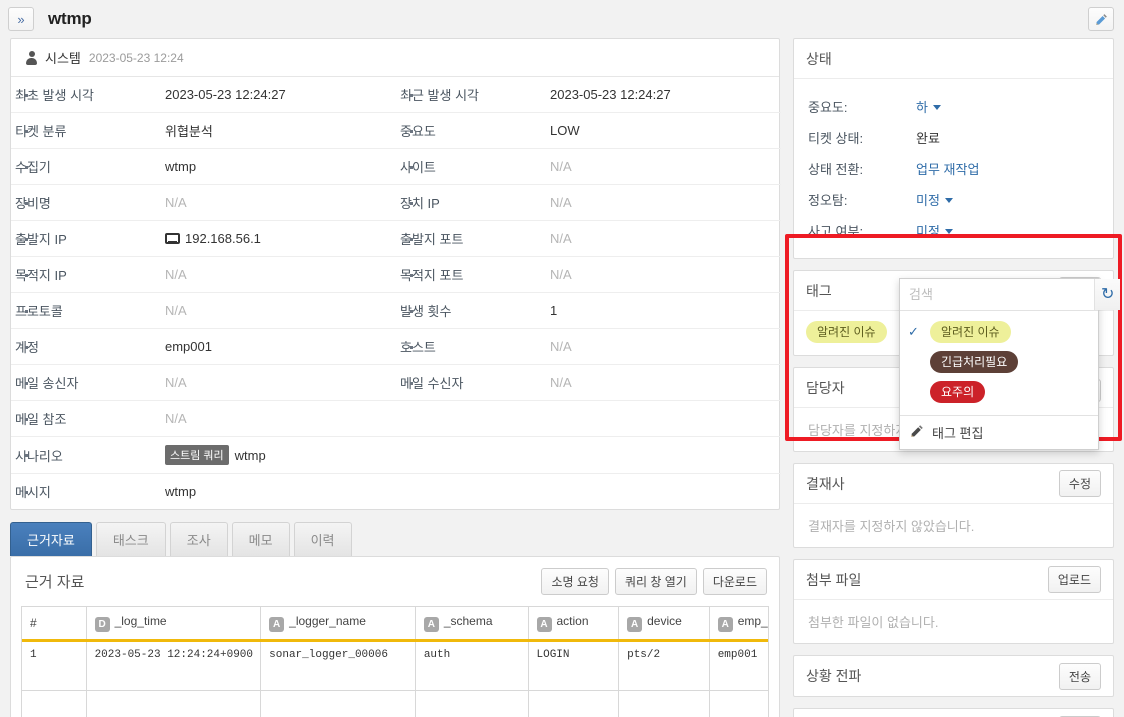  What do you see at coordinates (225, 94) in the screenshot?
I see `detail-value-text: 2023-05-23 12:24:27` at bounding box center [225, 94].